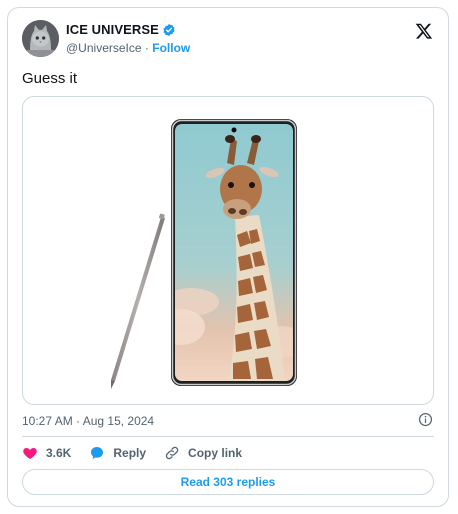 Image resolution: width=458 pixels, height=514 pixels. What do you see at coordinates (169, 29) in the screenshot?
I see `verified-badge-icon` at bounding box center [169, 29].